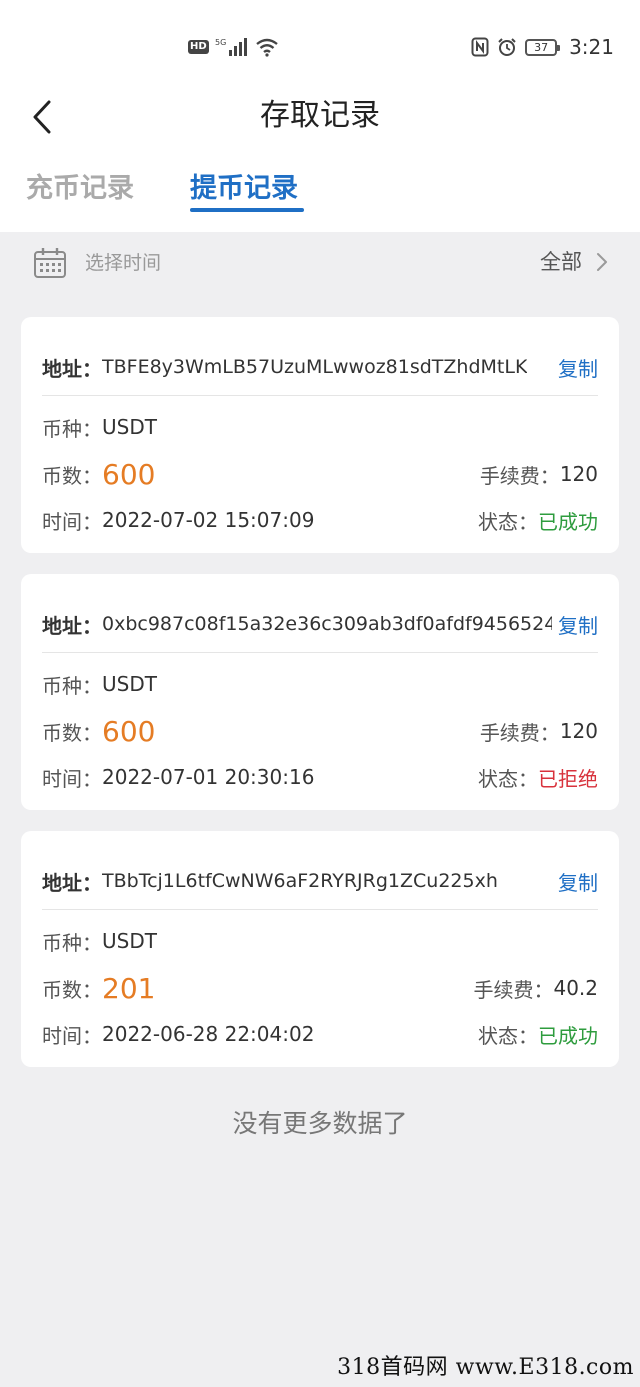 This screenshot has width=640, height=1387. What do you see at coordinates (591, 47) in the screenshot?
I see `status-time: 3:21` at bounding box center [591, 47].